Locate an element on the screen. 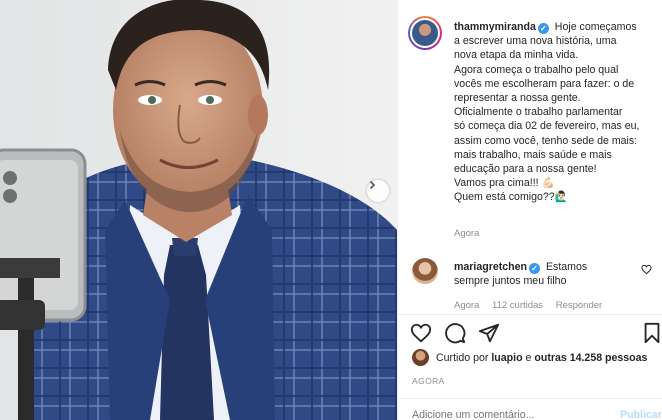 The height and width of the screenshot is (420, 662). author-avatar is located at coordinates (425, 33).